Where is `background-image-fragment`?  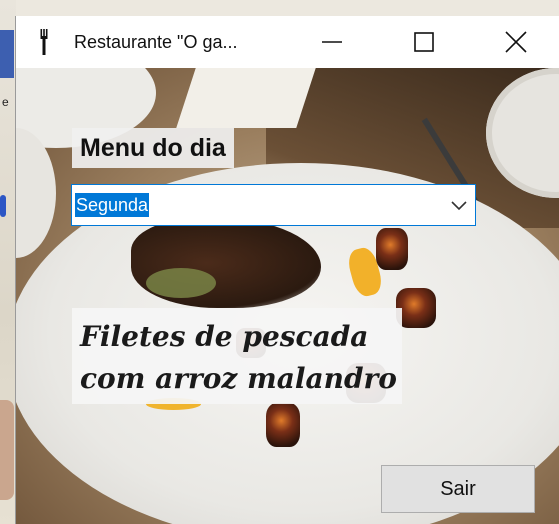
background-image-fragment is located at coordinates (7, 450).